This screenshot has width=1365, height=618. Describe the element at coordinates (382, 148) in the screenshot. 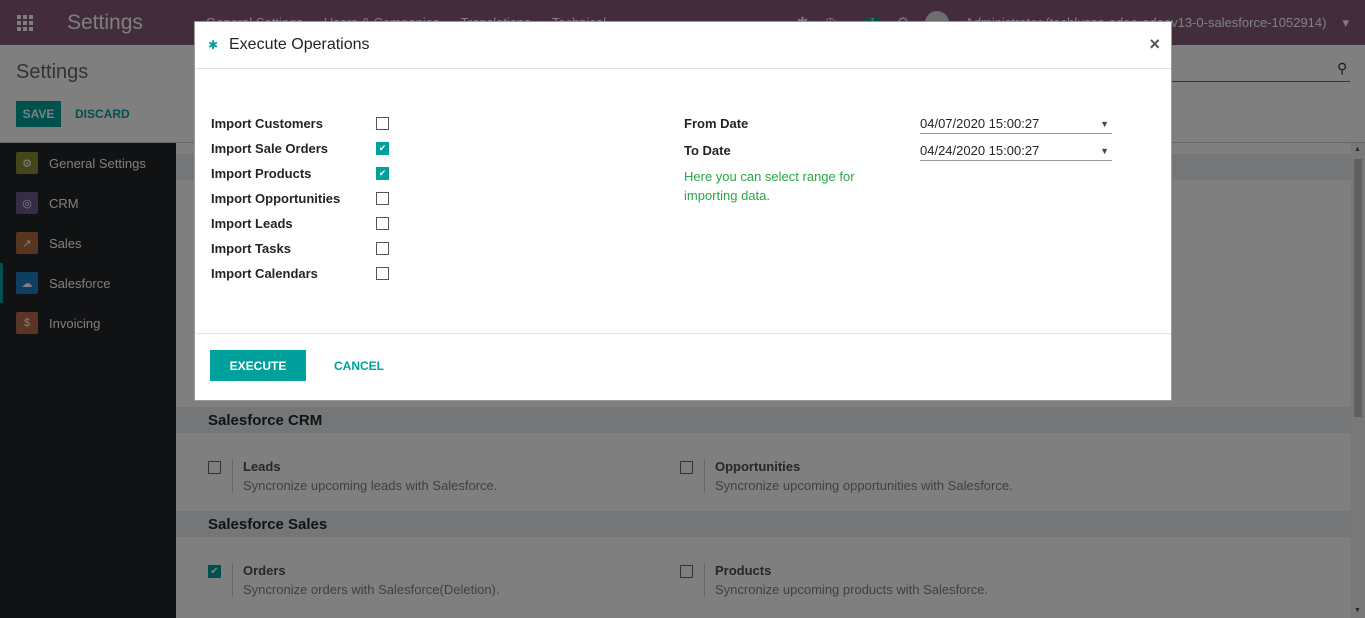

I see `import-sale-orders-checkbox: ✔` at that location.